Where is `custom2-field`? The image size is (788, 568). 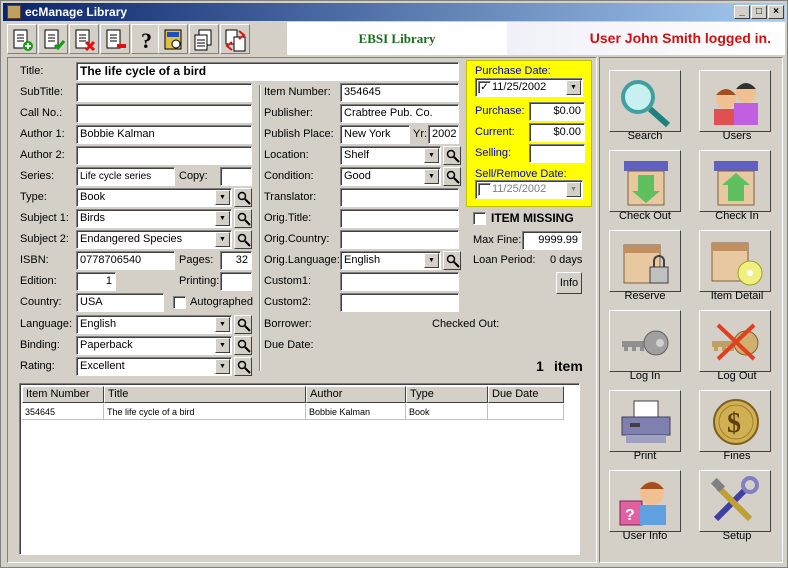
custom2-field is located at coordinates (399, 302).